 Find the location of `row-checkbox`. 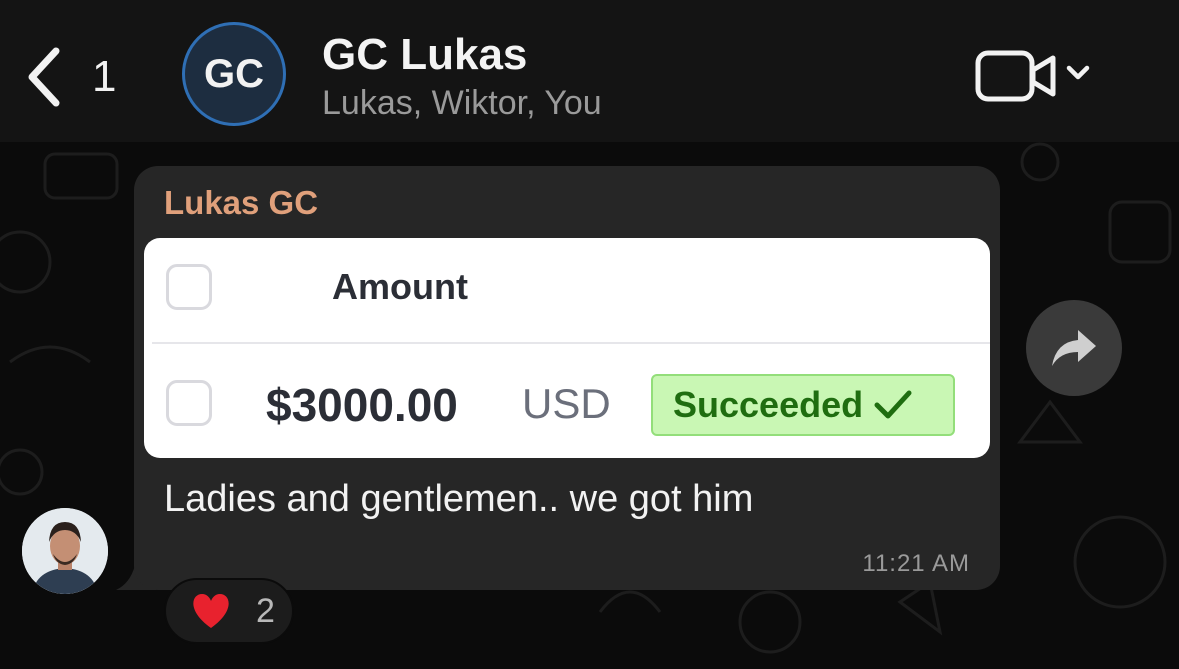

row-checkbox is located at coordinates (189, 403).